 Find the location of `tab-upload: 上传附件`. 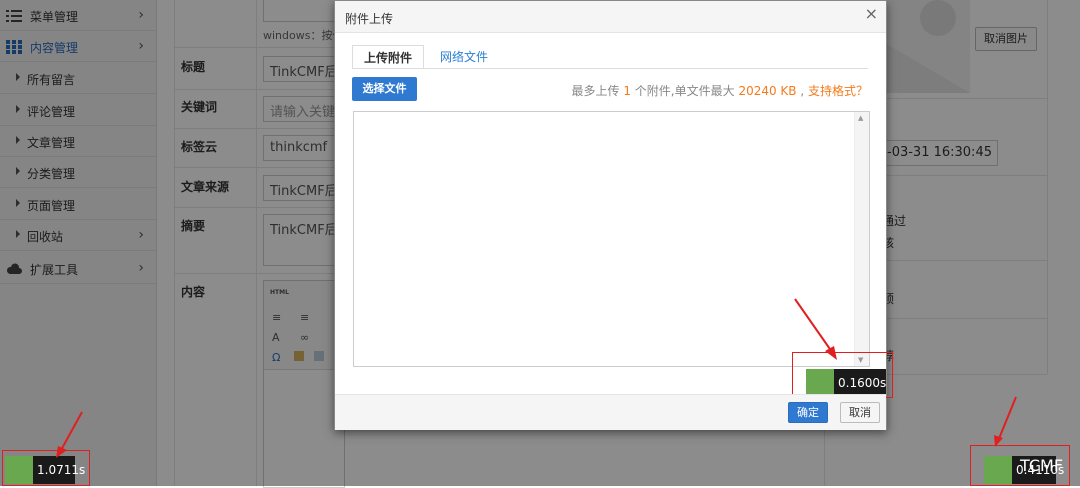

tab-upload: 上传附件 is located at coordinates (388, 57).